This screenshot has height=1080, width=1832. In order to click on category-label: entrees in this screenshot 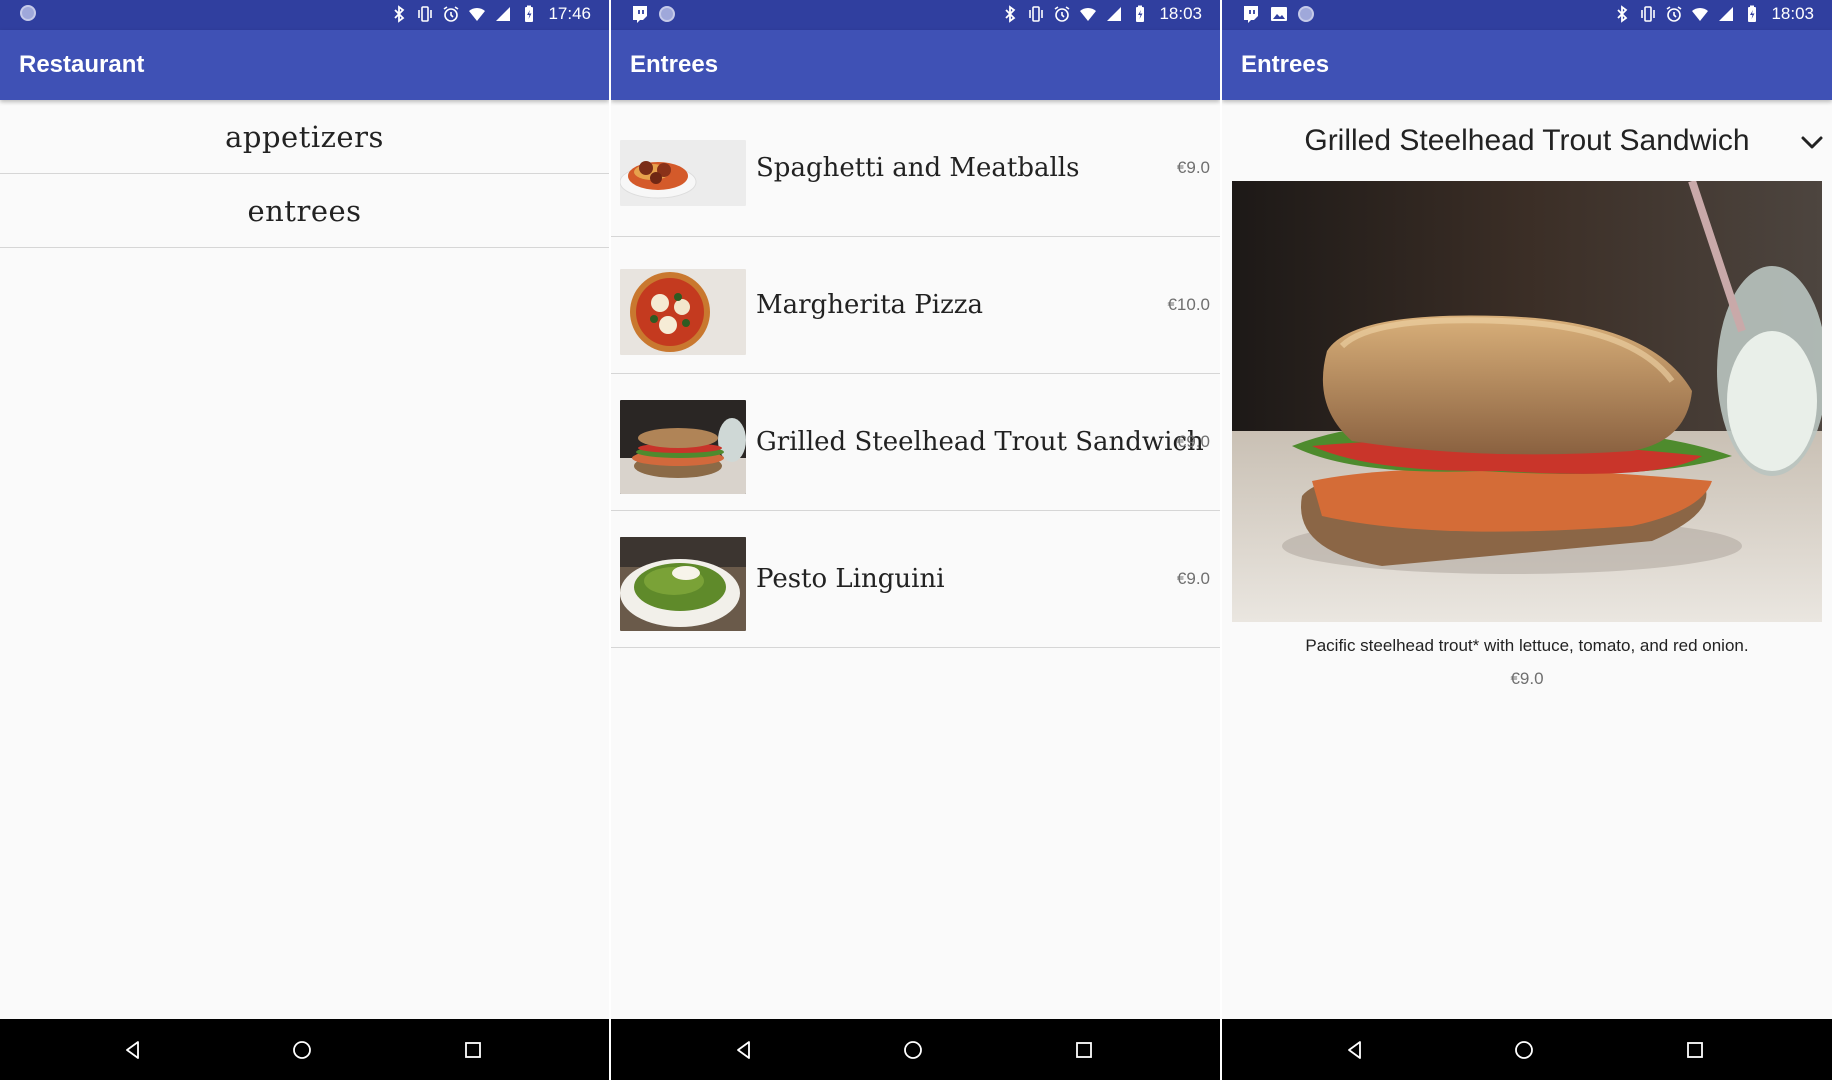, I will do `click(304, 210)`.